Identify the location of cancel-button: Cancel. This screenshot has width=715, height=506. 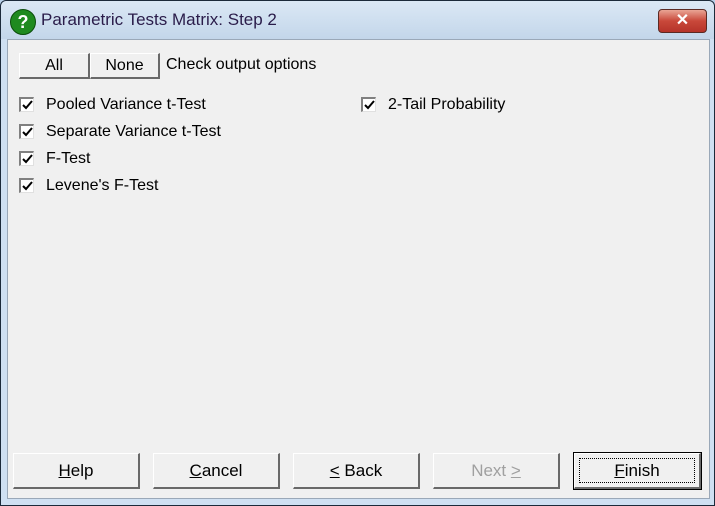
(216, 471).